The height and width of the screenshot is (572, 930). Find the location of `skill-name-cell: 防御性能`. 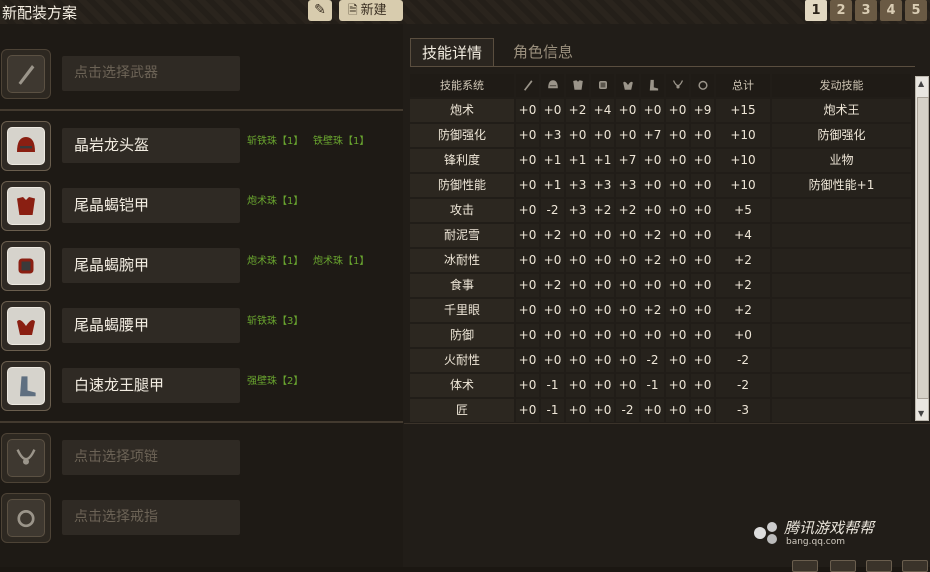

skill-name-cell: 防御性能 is located at coordinates (462, 185).